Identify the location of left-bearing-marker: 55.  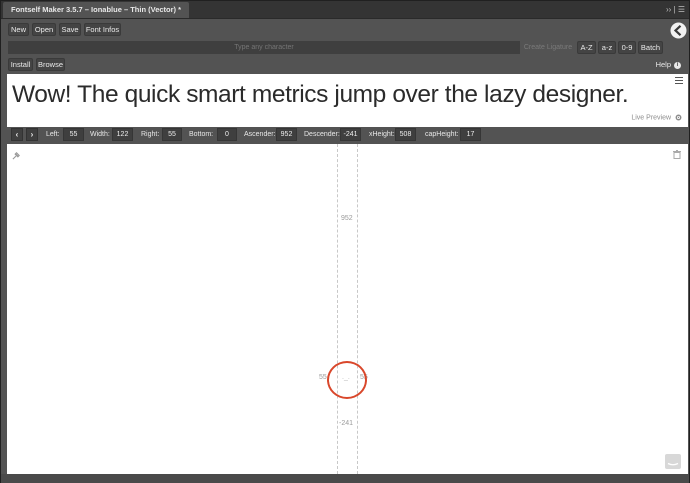
(323, 377).